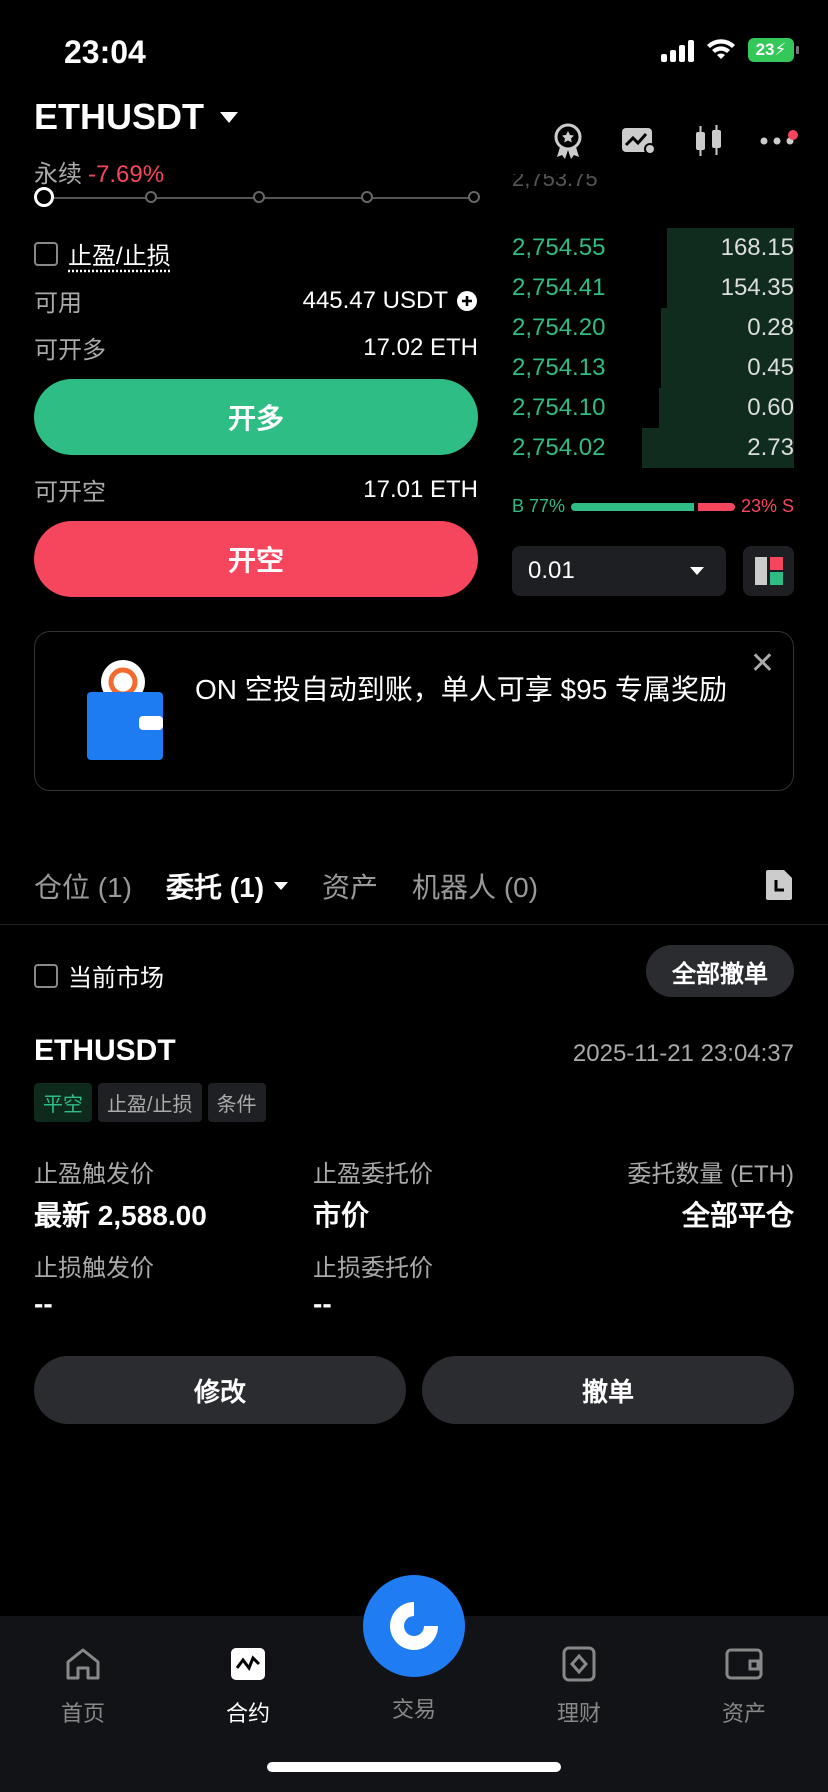 The width and height of the screenshot is (828, 1792). Describe the element at coordinates (767, 506) in the screenshot. I see `sell-ratio-label: 23% S` at that location.